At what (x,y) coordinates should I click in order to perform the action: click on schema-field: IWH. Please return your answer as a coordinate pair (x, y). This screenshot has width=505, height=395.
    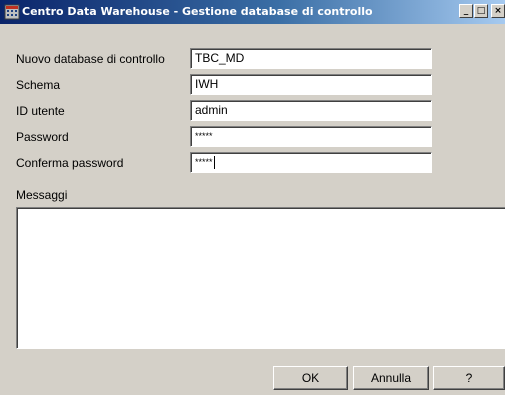
    Looking at the image, I should click on (311, 84).